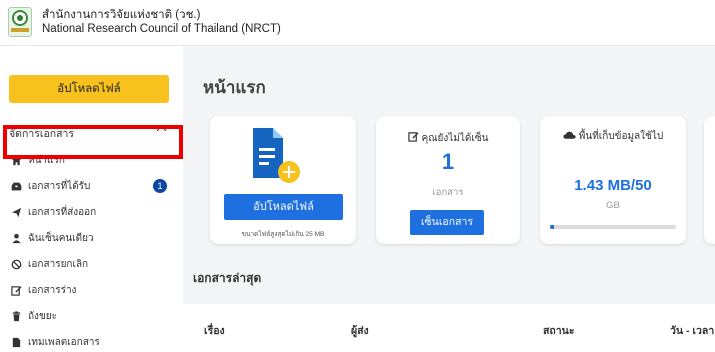 This screenshot has width=715, height=352. What do you see at coordinates (613, 227) in the screenshot?
I see `storage-progress` at bounding box center [613, 227].